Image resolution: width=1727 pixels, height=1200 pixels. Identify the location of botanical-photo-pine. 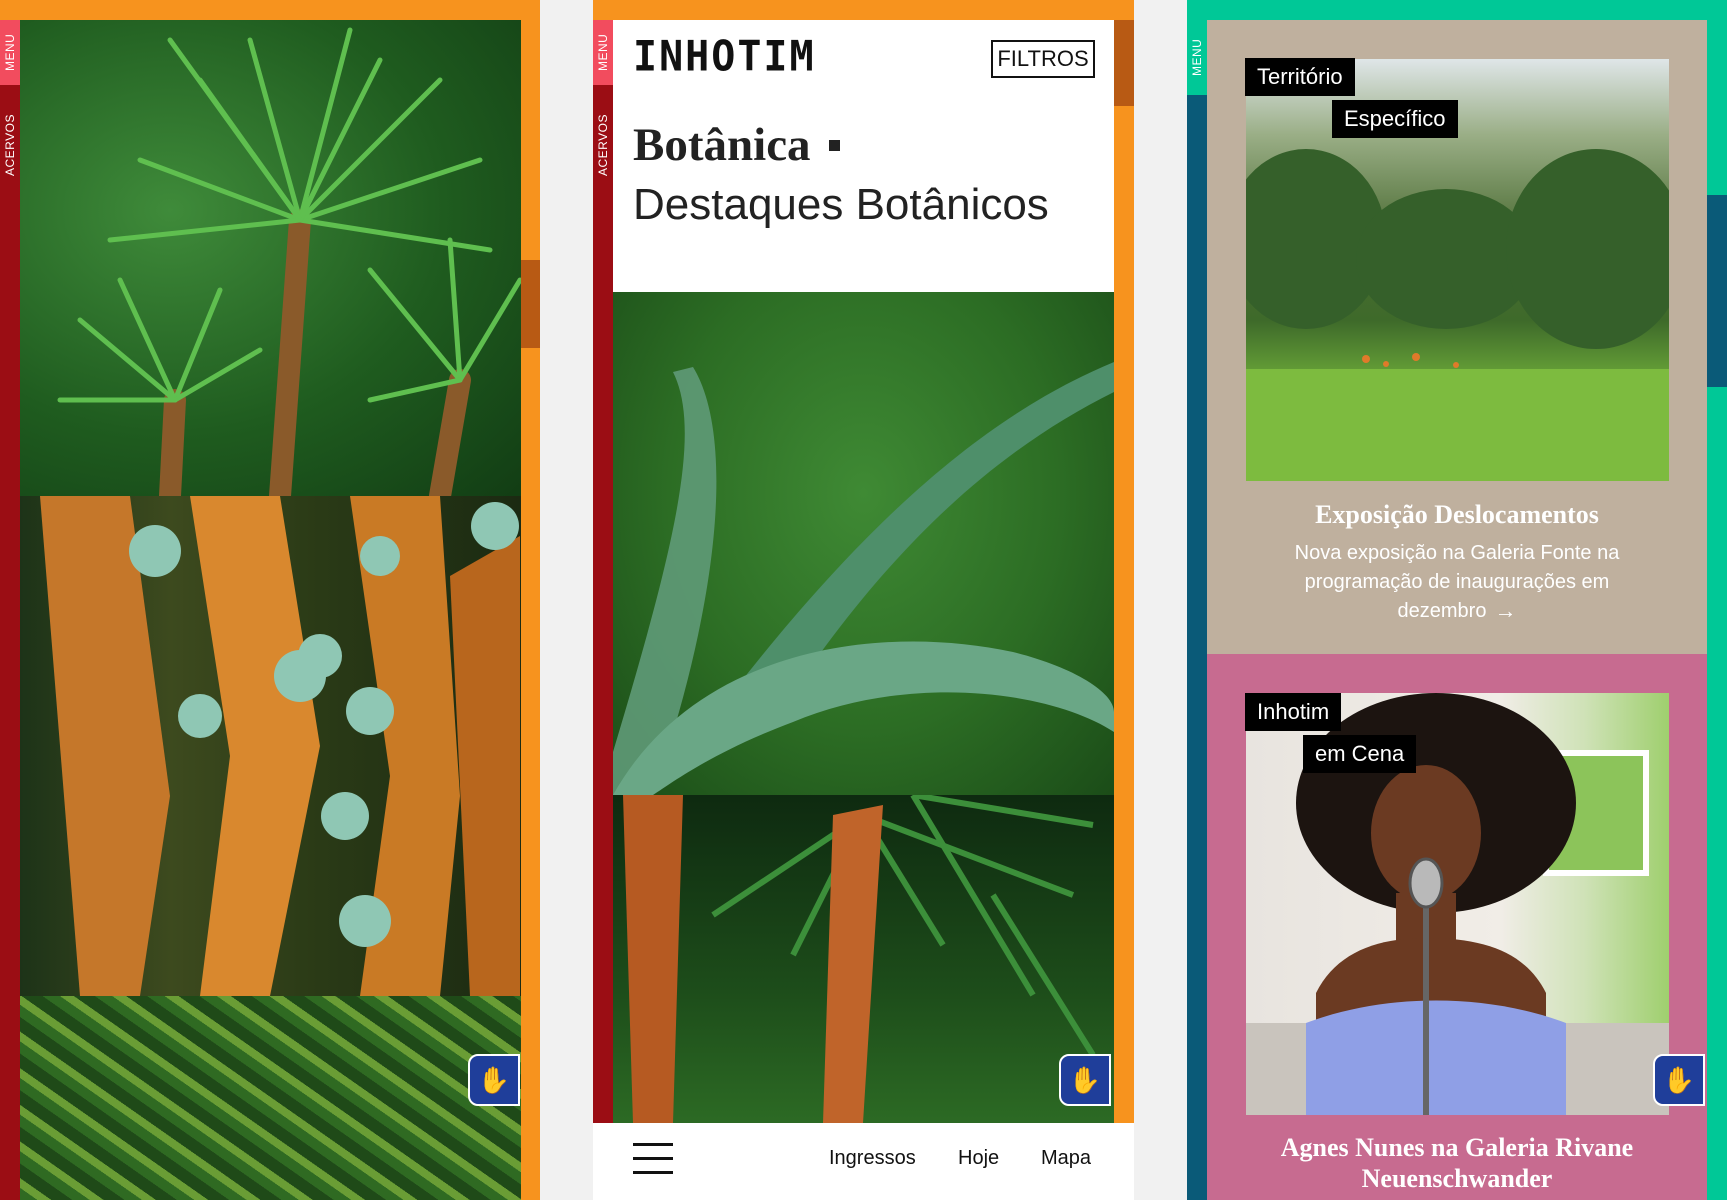
(270, 258).